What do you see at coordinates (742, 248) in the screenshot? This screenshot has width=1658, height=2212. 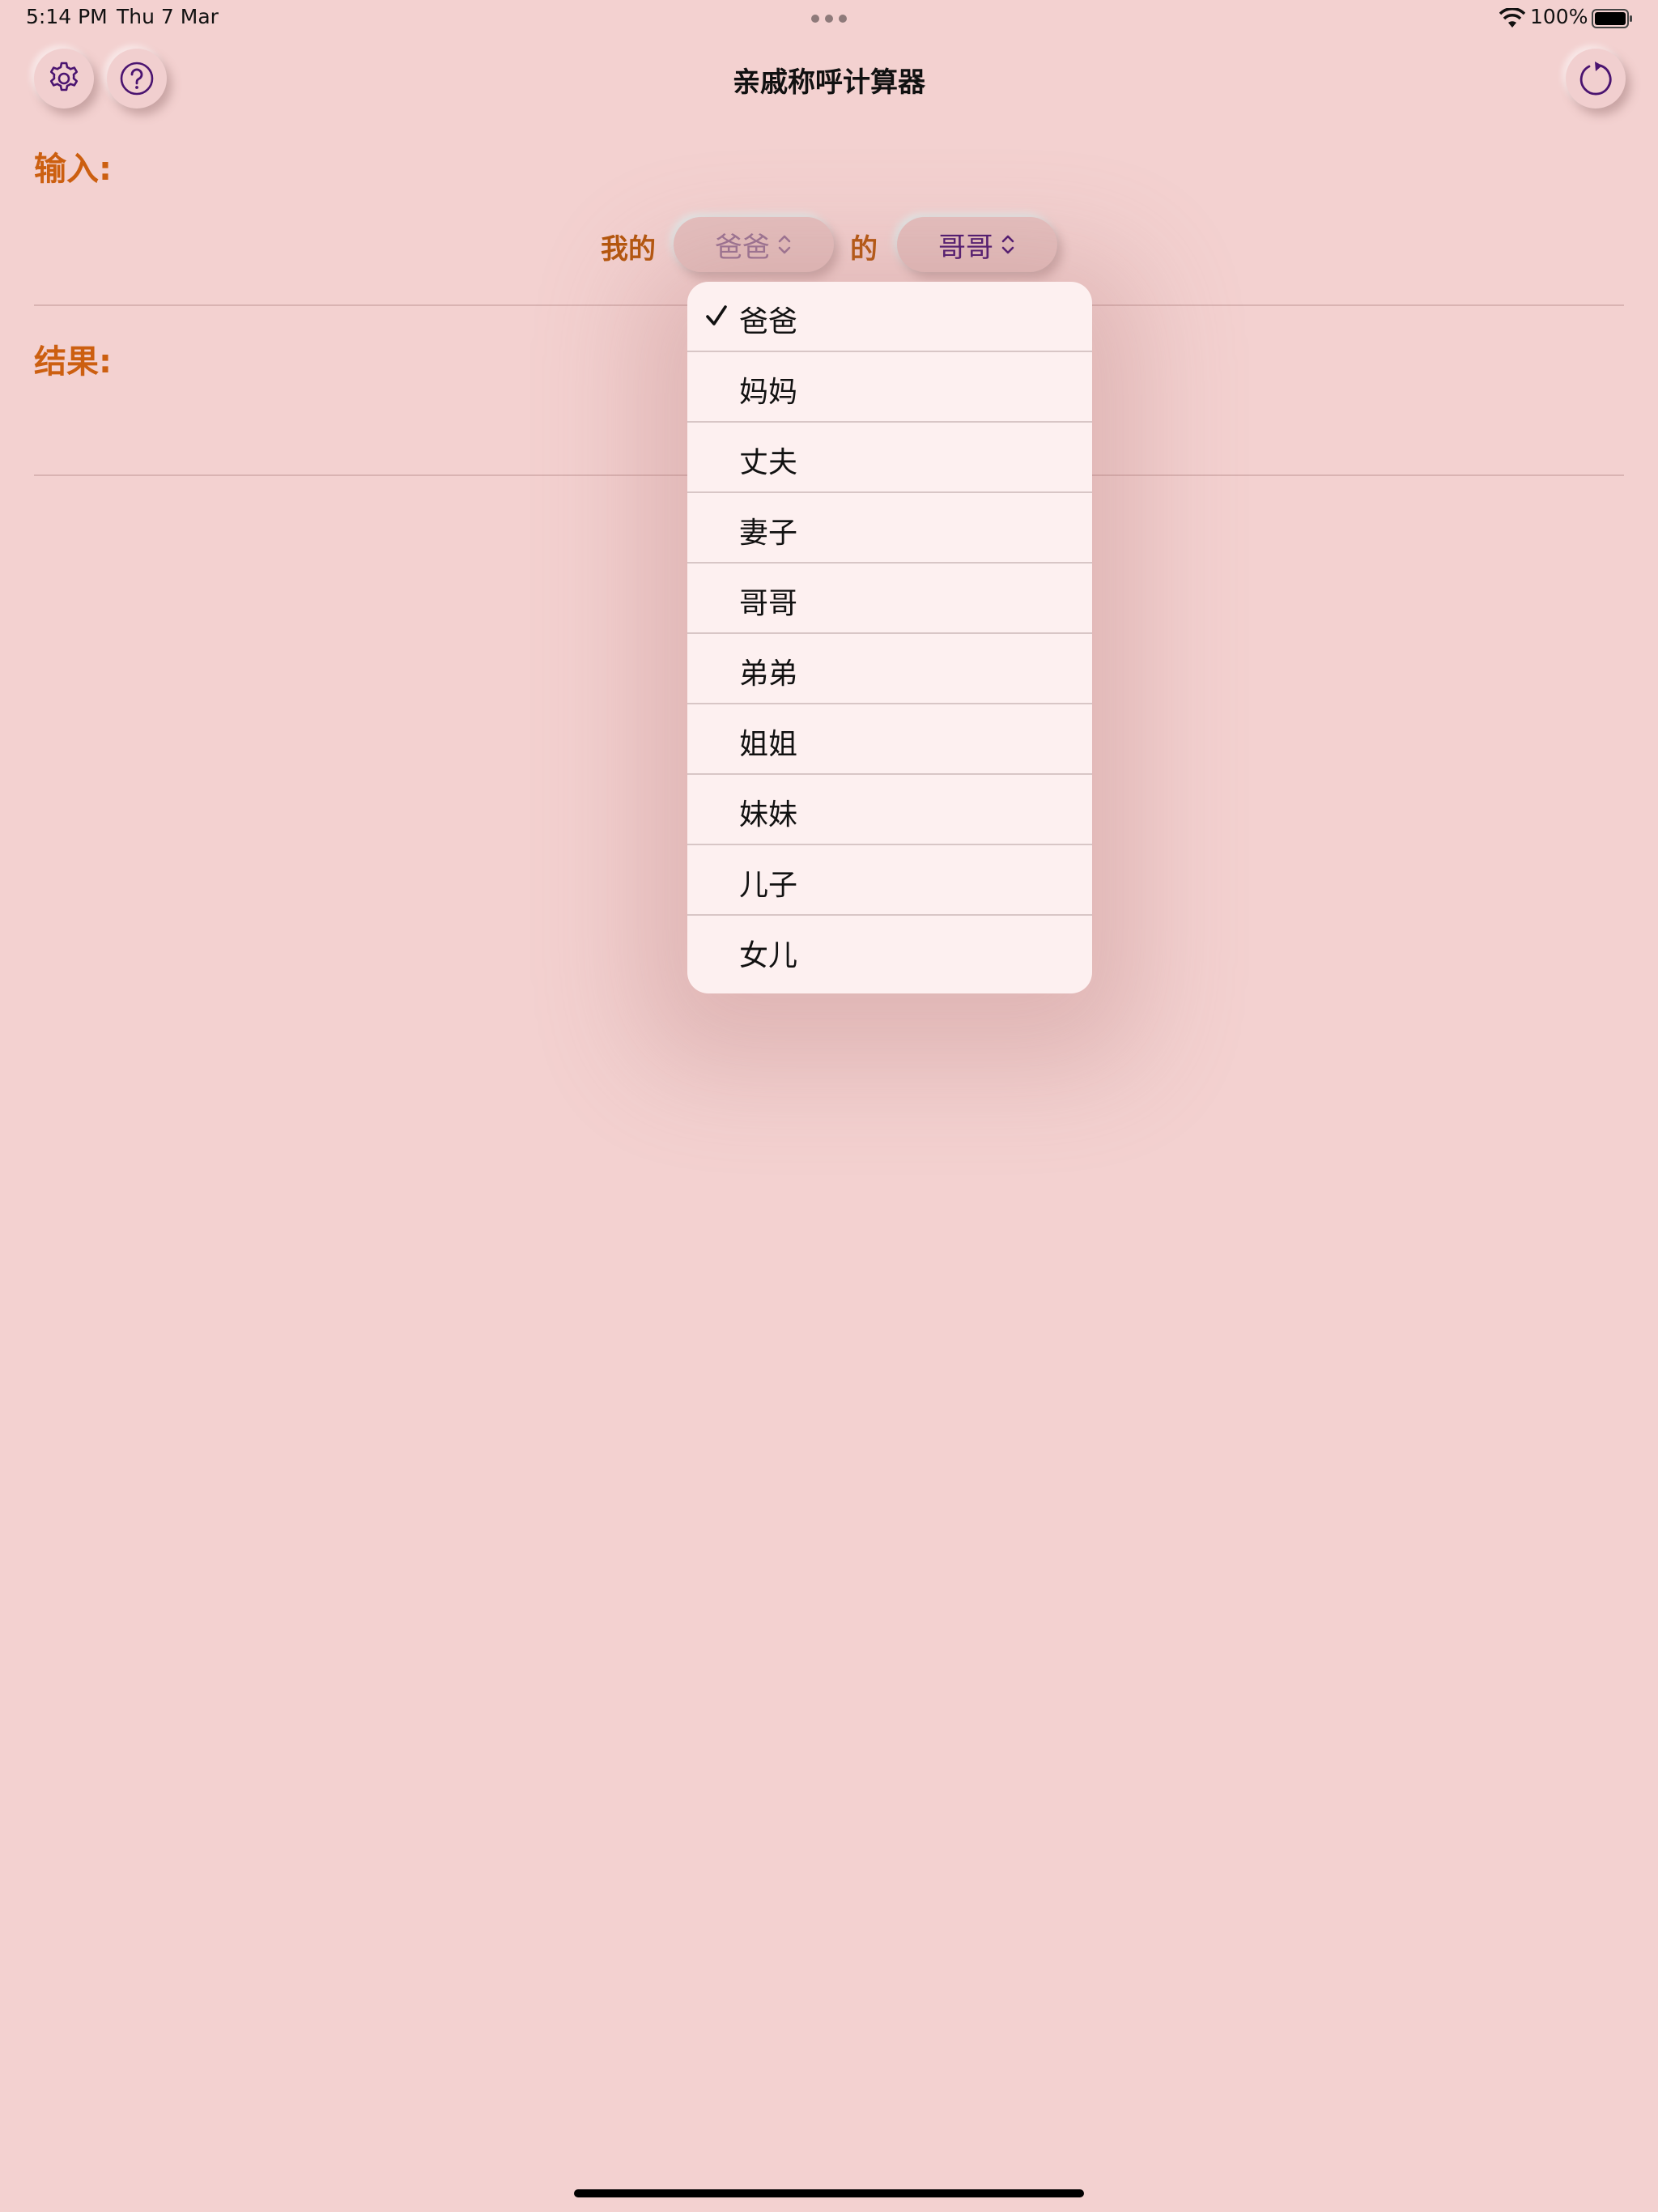 I see `picker-1-value: 爸爸` at bounding box center [742, 248].